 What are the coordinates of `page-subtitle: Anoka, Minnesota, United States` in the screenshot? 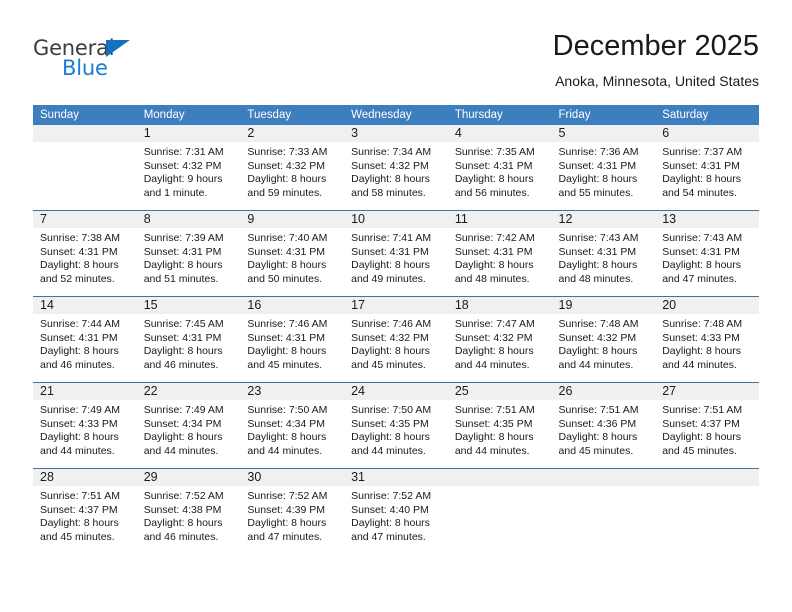 It's located at (657, 81).